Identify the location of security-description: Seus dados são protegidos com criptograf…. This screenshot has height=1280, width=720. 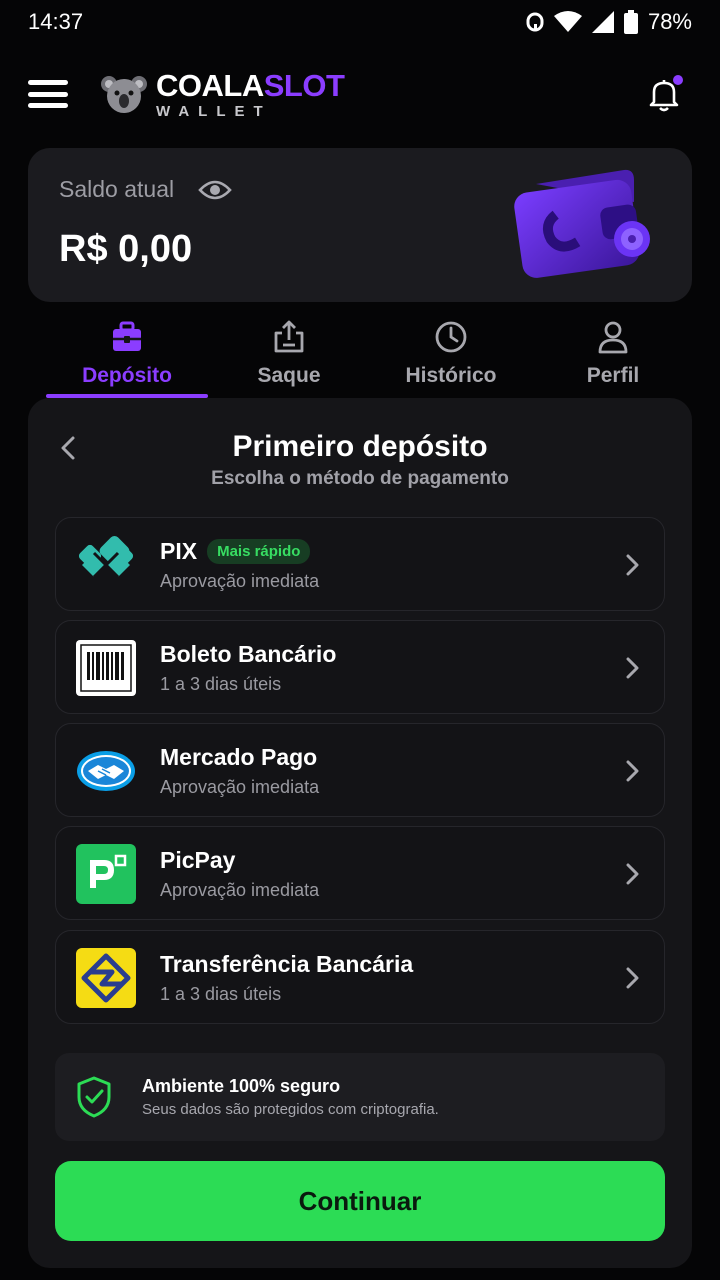
(290, 1109).